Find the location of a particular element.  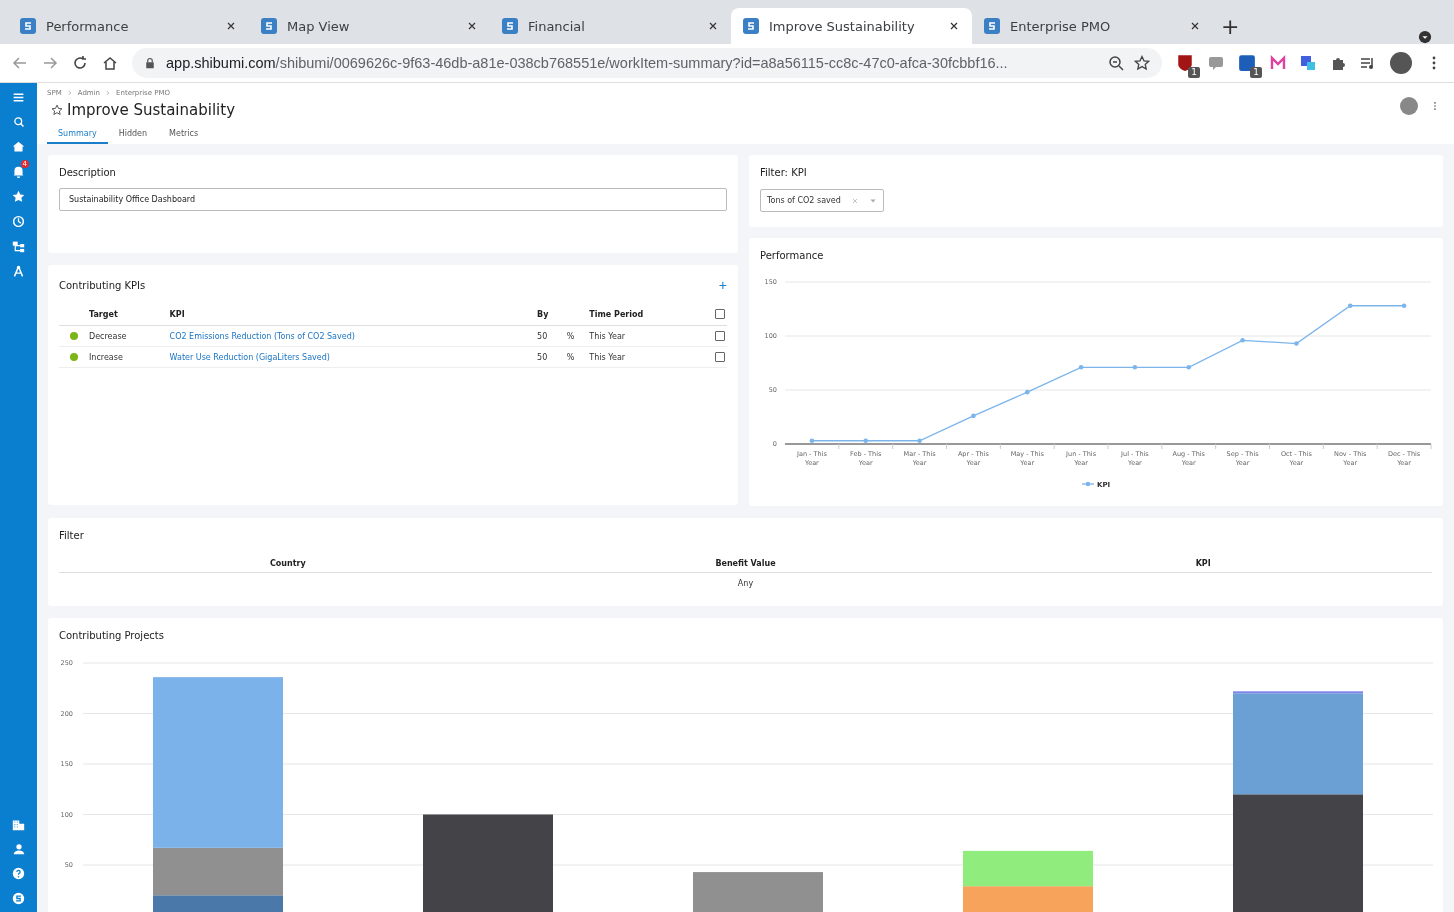

column-header: Time Period is located at coordinates (643, 314).